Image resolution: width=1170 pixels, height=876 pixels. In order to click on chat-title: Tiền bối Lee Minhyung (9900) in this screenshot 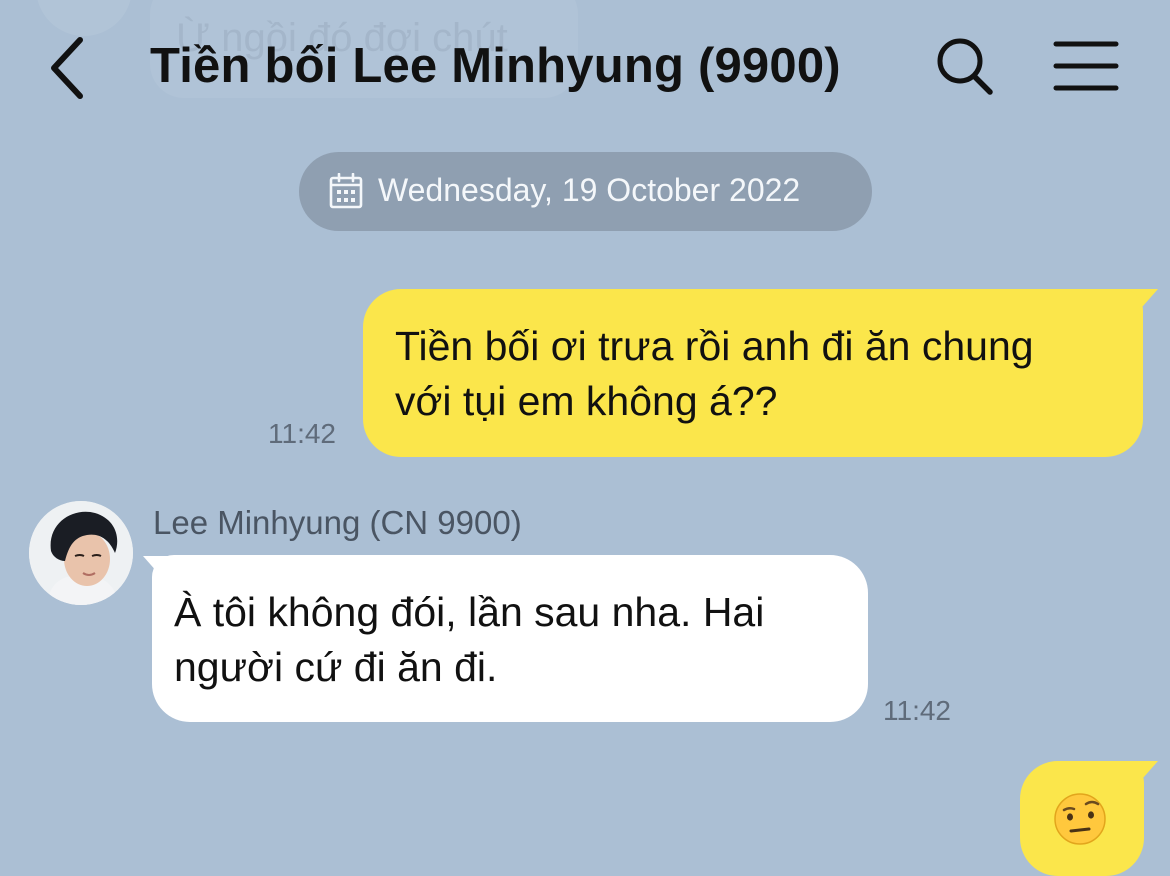, I will do `click(495, 66)`.